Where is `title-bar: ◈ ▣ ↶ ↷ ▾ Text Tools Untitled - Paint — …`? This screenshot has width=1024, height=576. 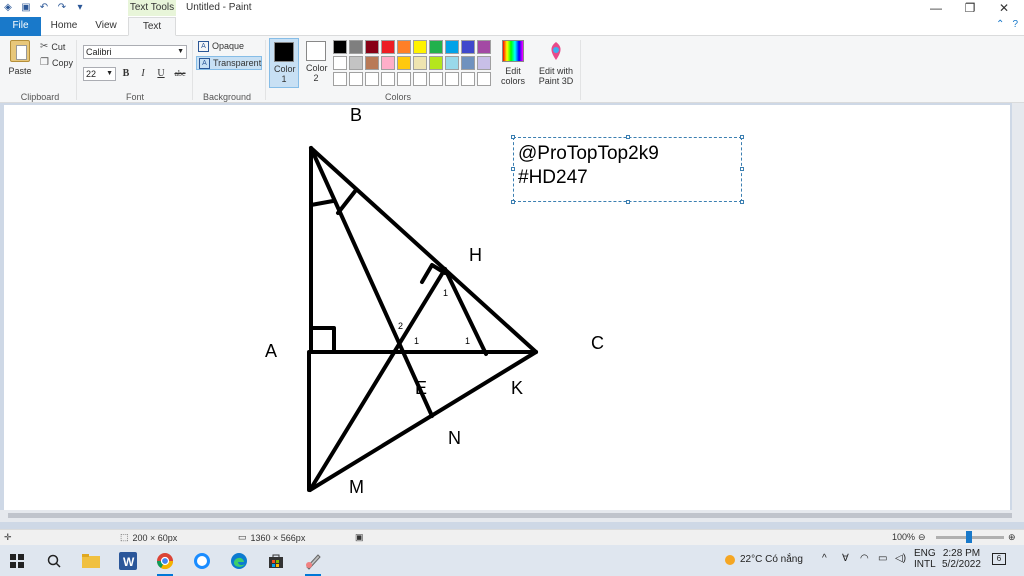
title-bar: ◈ ▣ ↶ ↷ ▾ Text Tools Untitled - Paint — … is located at coordinates (512, 9).